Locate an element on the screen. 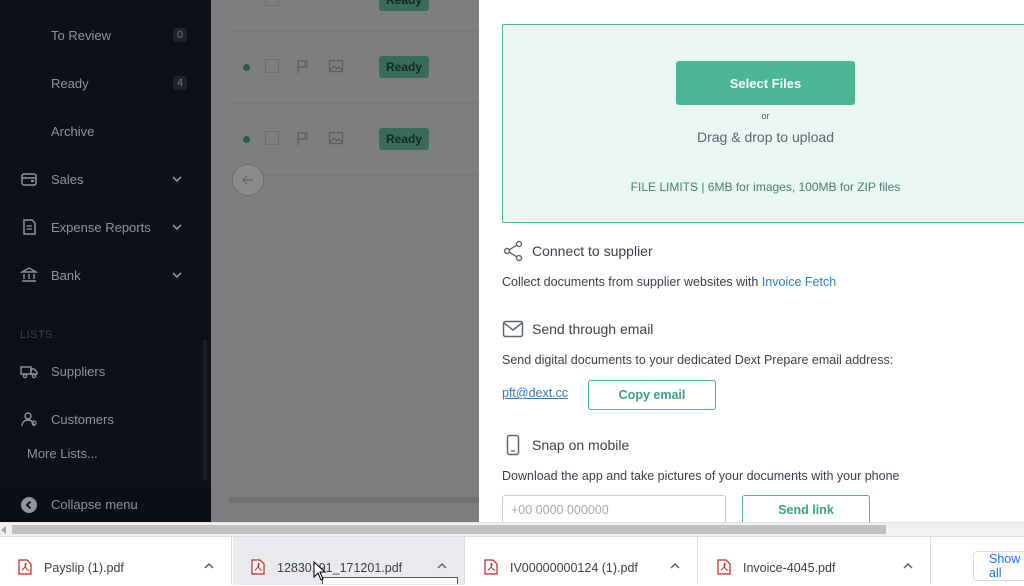  connect-icon is located at coordinates (513, 251).